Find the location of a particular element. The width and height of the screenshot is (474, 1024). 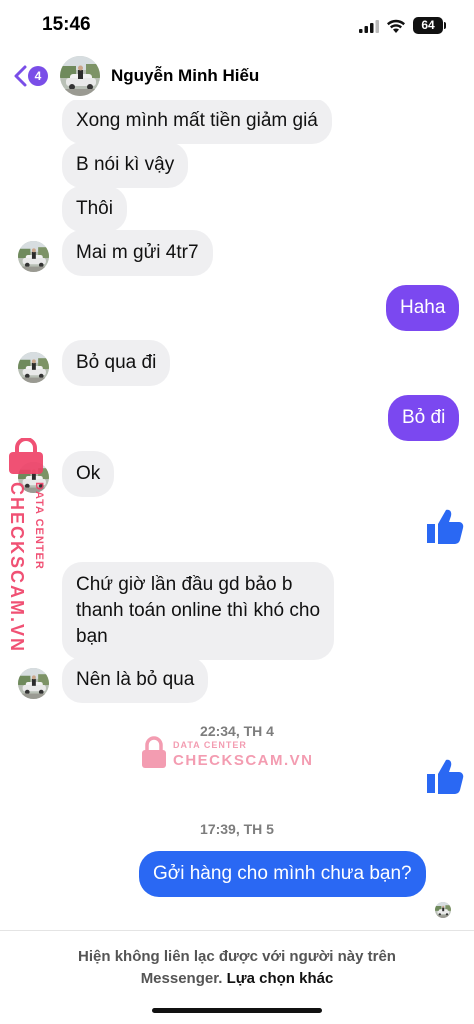

watermark-center: DATA CENTER CHECKSCAM.VN is located at coordinates (226, 754).